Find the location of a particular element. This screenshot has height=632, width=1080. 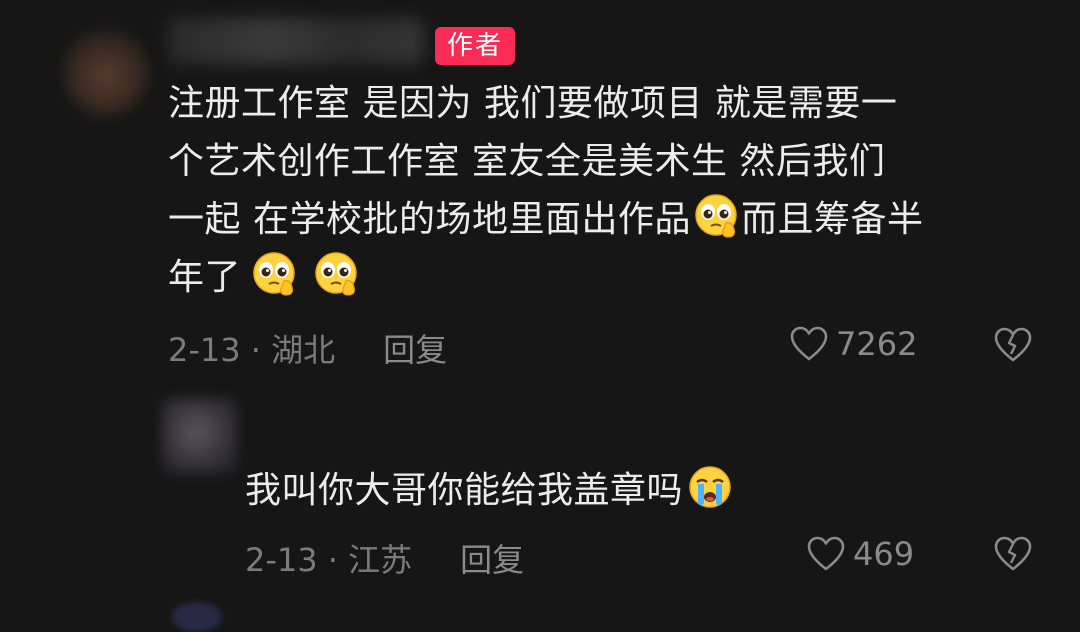

comment-meta: 2-13 · 江苏 回复 is located at coordinates (384, 558).